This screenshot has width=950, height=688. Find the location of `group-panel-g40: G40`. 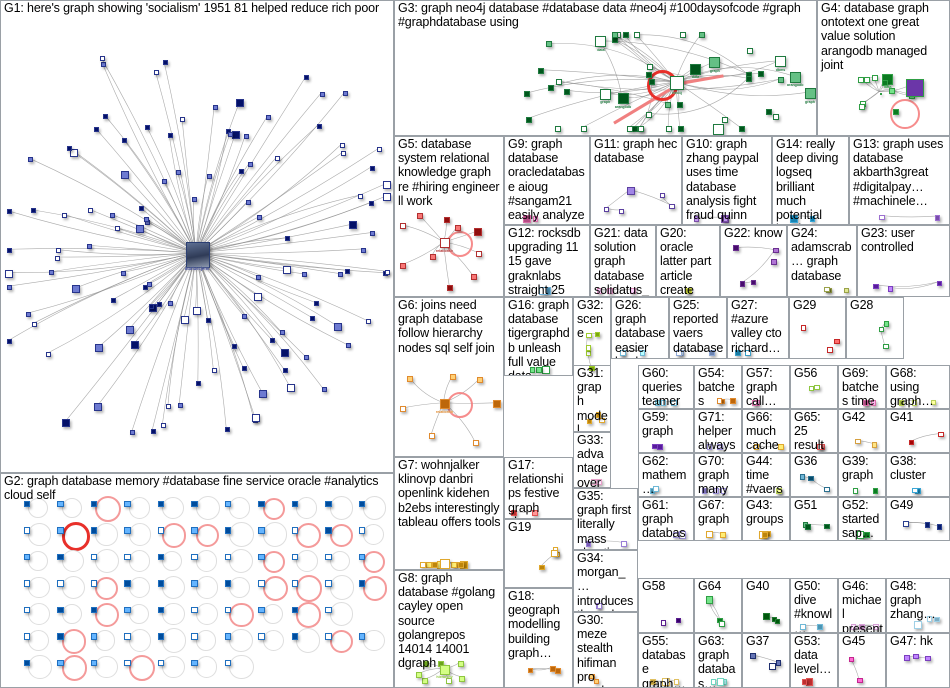

group-panel-g40: G40 is located at coordinates (766, 605).